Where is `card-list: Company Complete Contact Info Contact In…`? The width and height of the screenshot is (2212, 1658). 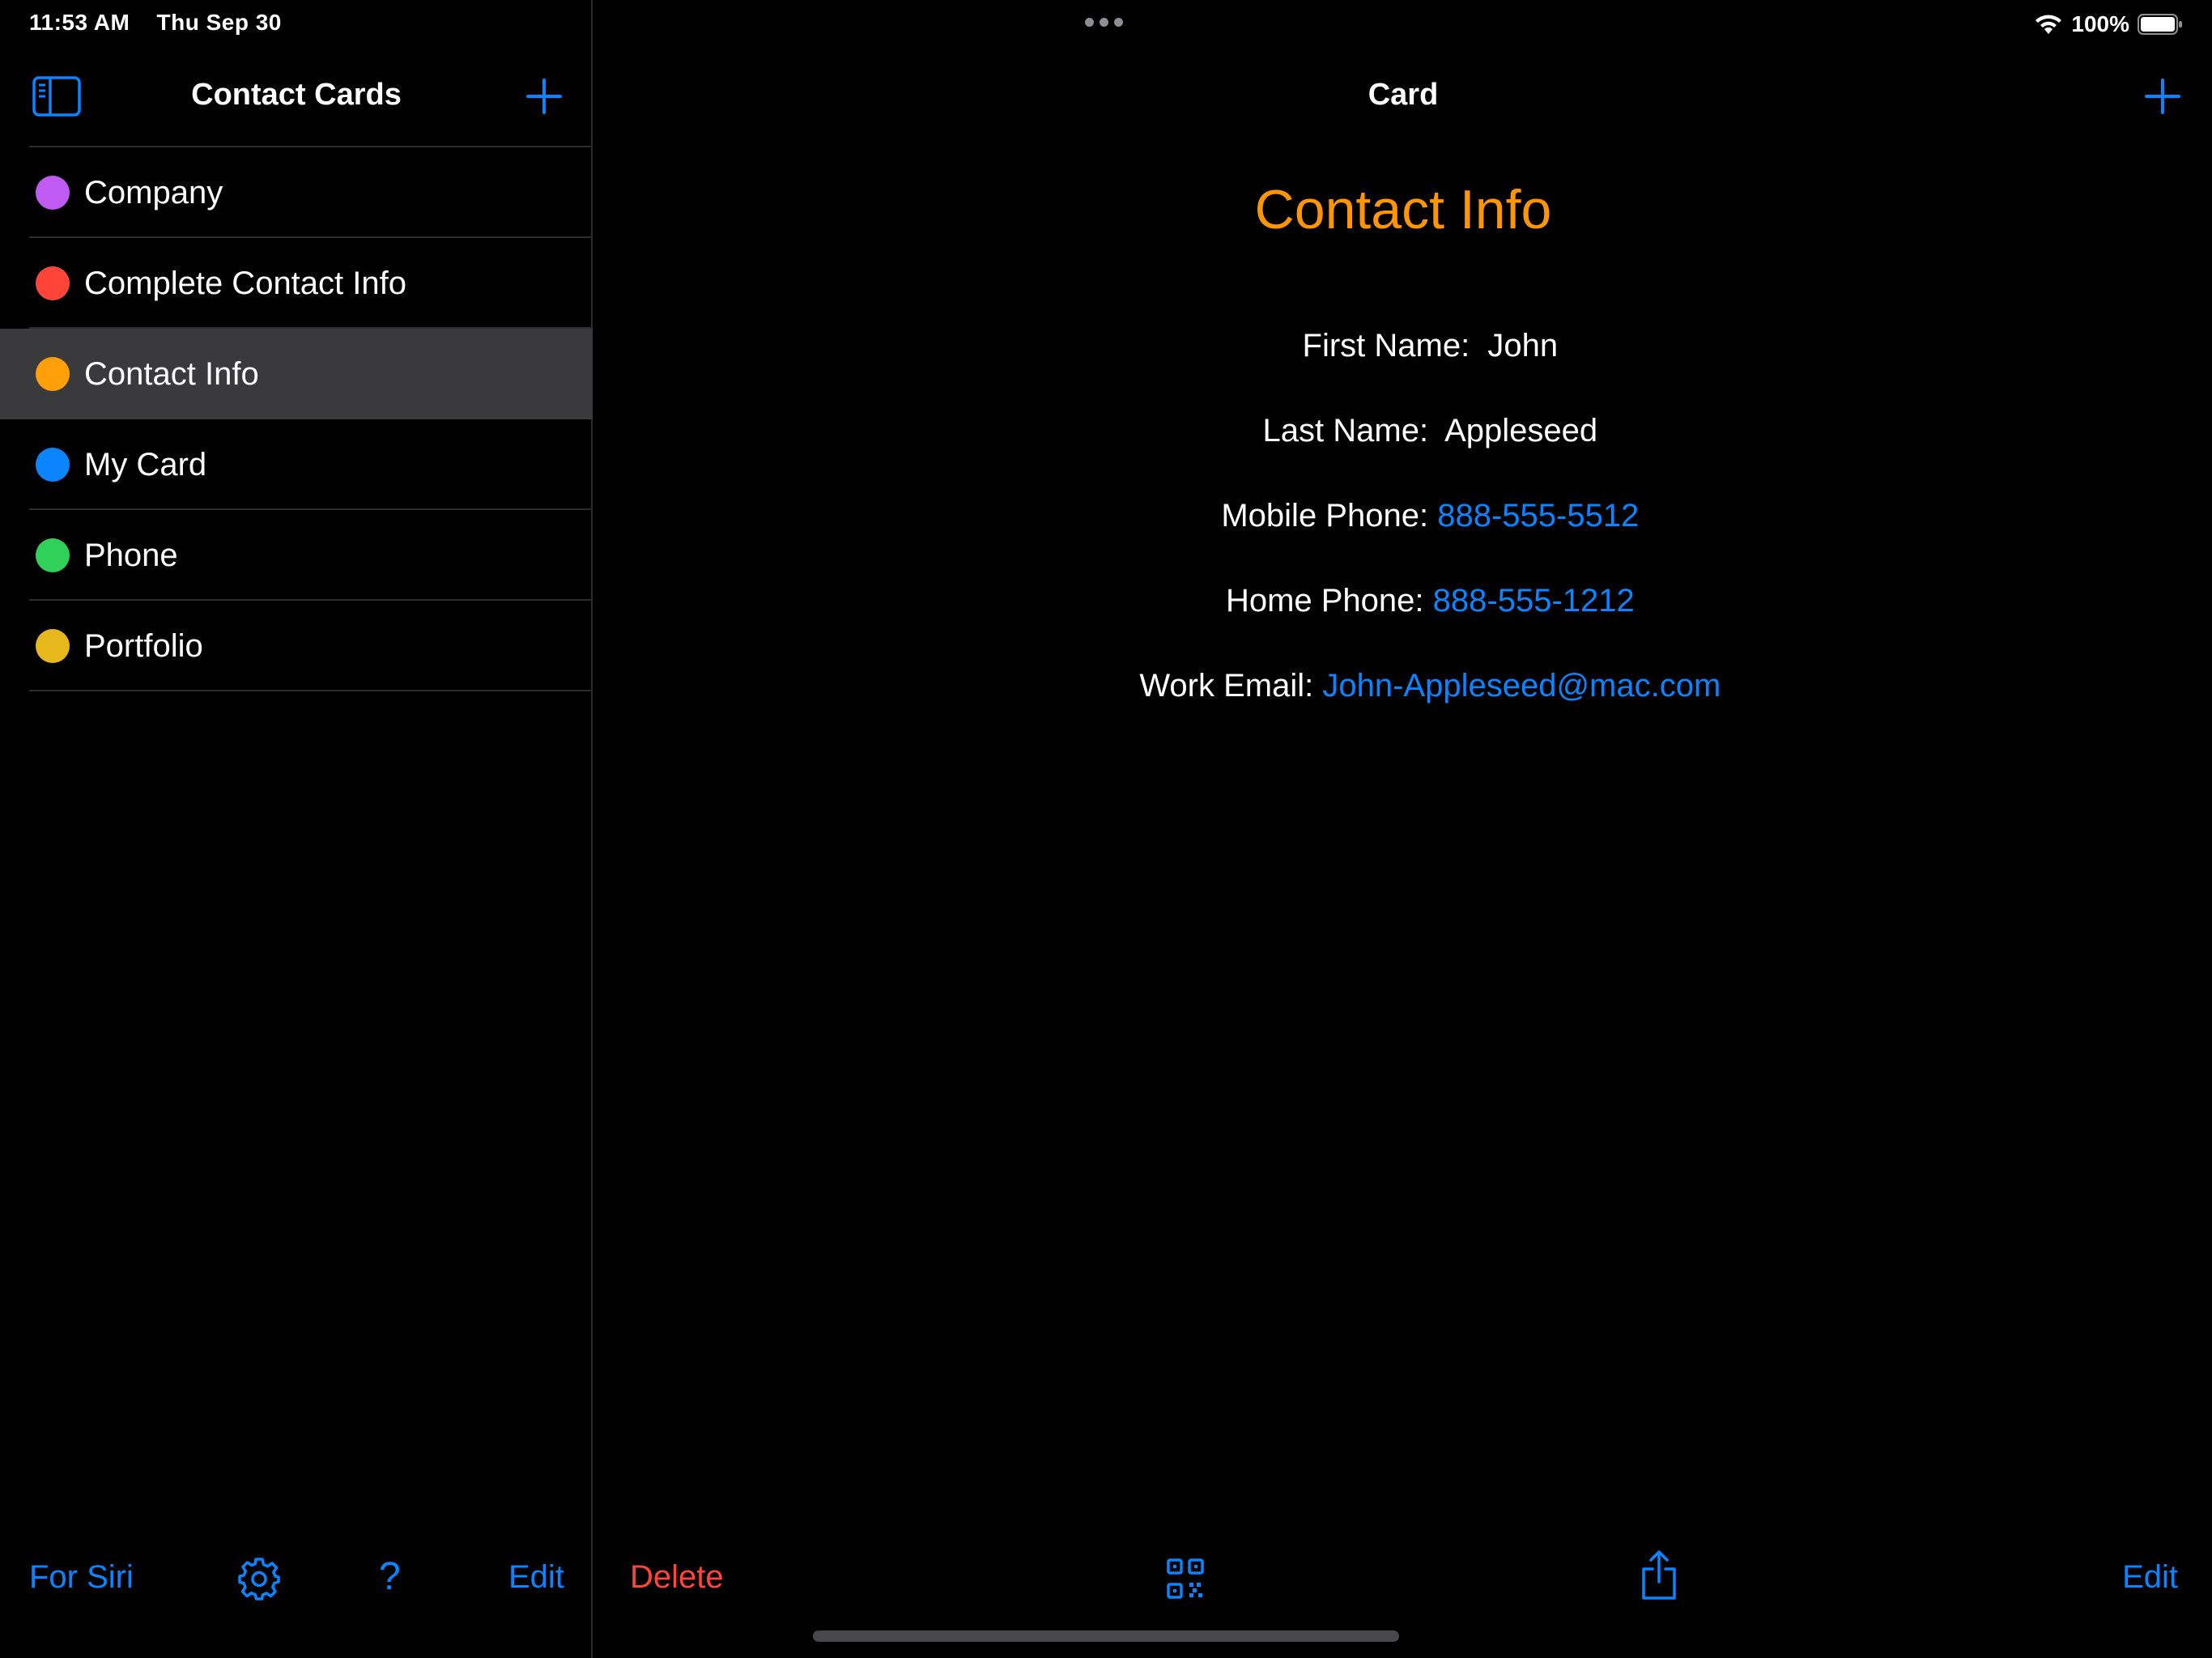 card-list: Company Complete Contact Info Contact In… is located at coordinates (297, 419).